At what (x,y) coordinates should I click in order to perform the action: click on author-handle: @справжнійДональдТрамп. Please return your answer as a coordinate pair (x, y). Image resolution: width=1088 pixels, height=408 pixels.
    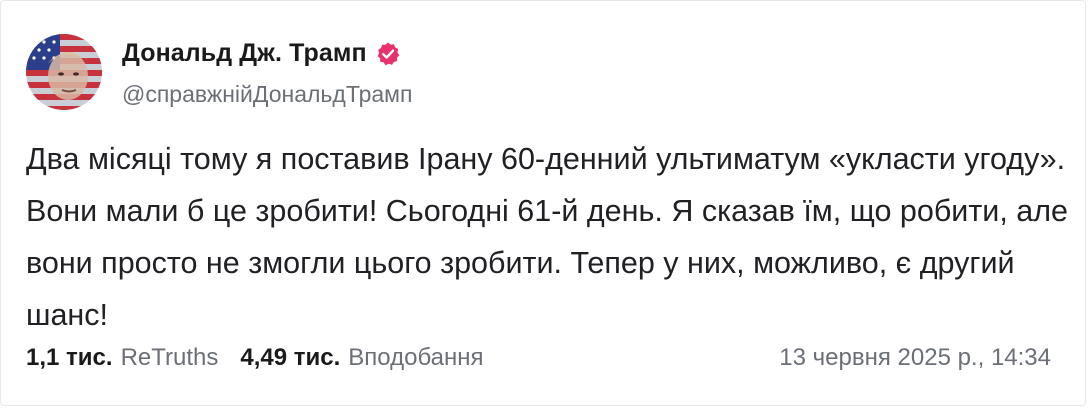
    Looking at the image, I should click on (267, 94).